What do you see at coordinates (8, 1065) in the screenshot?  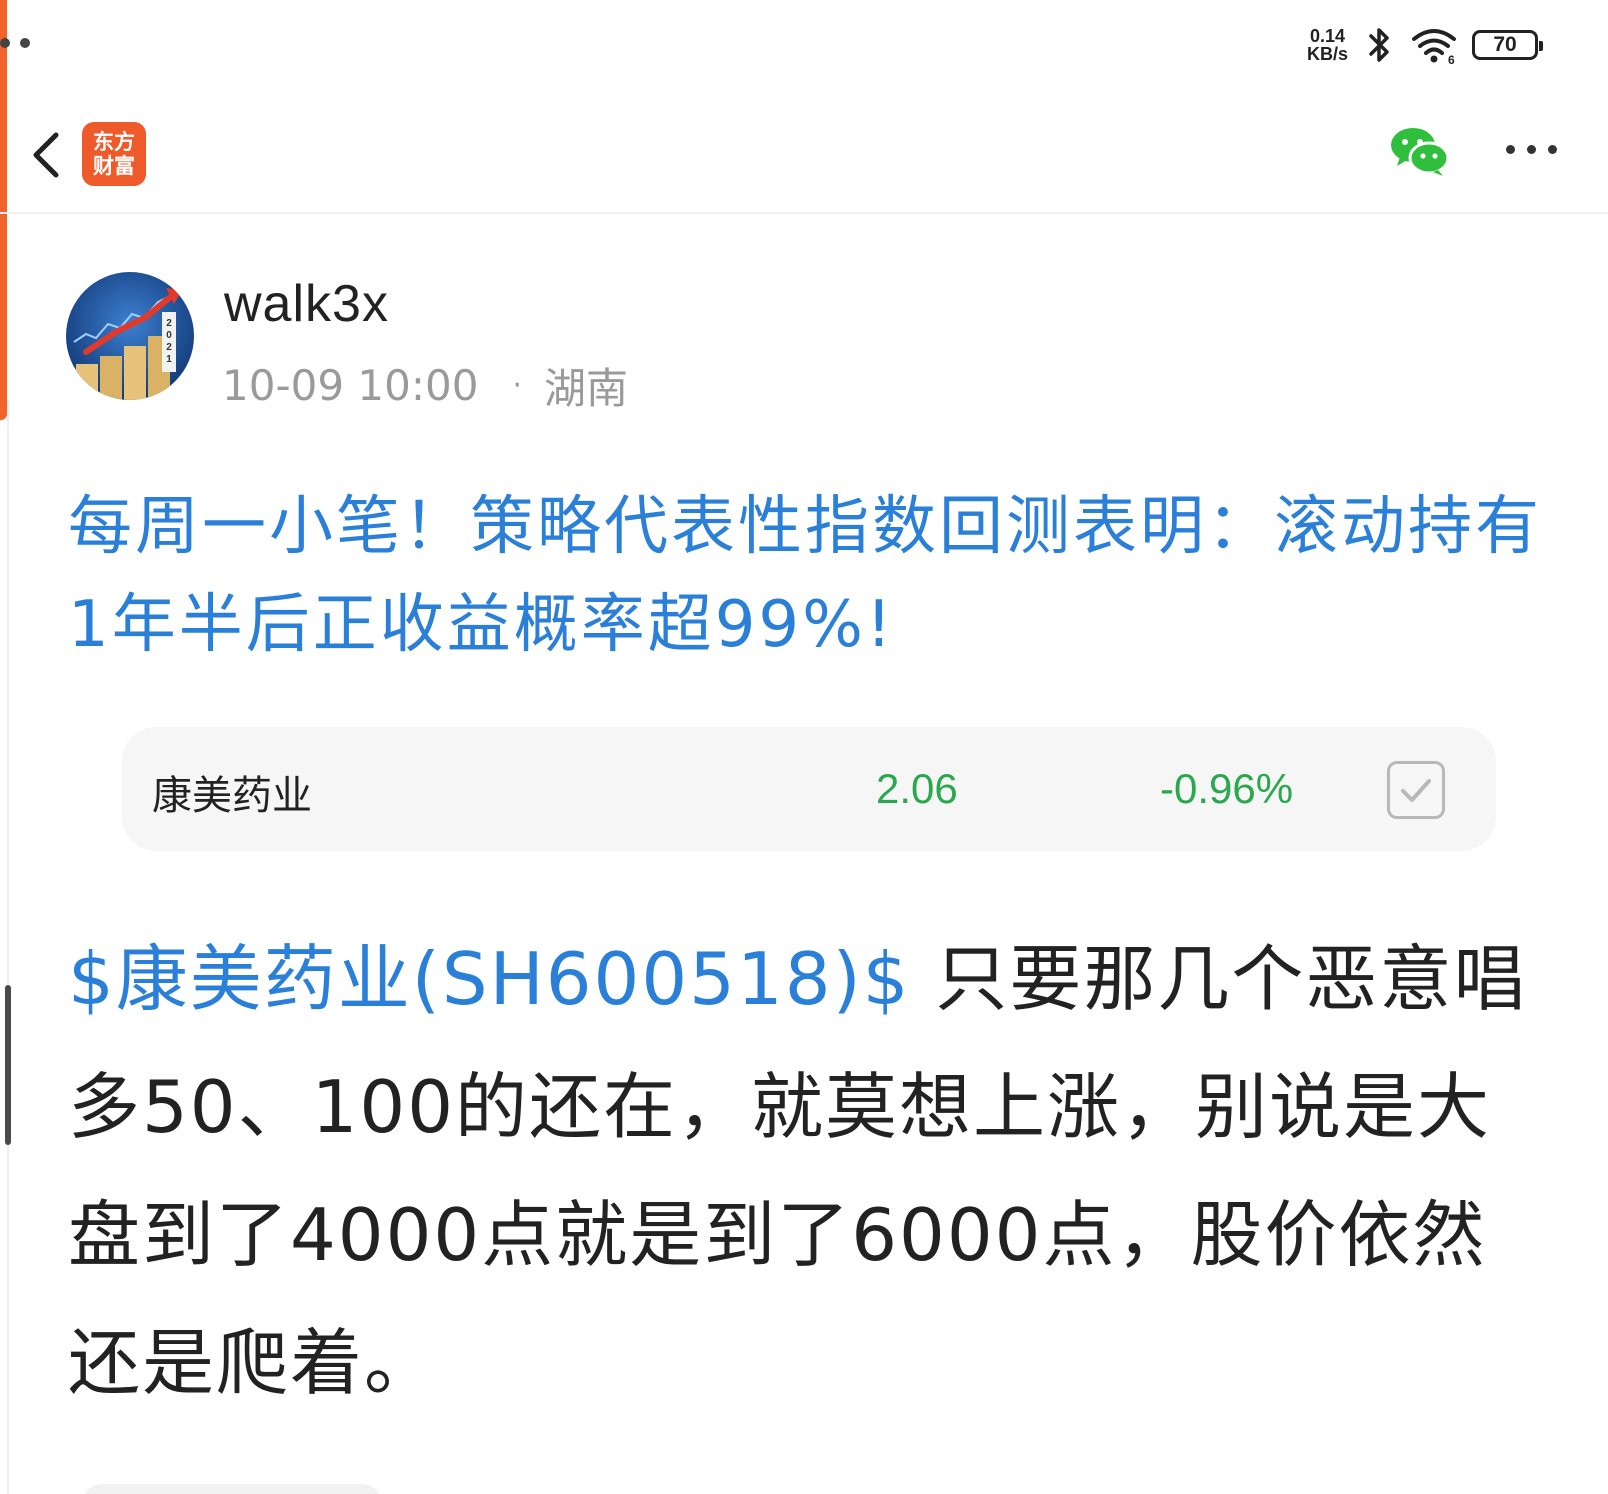 I see `scrollbar` at bounding box center [8, 1065].